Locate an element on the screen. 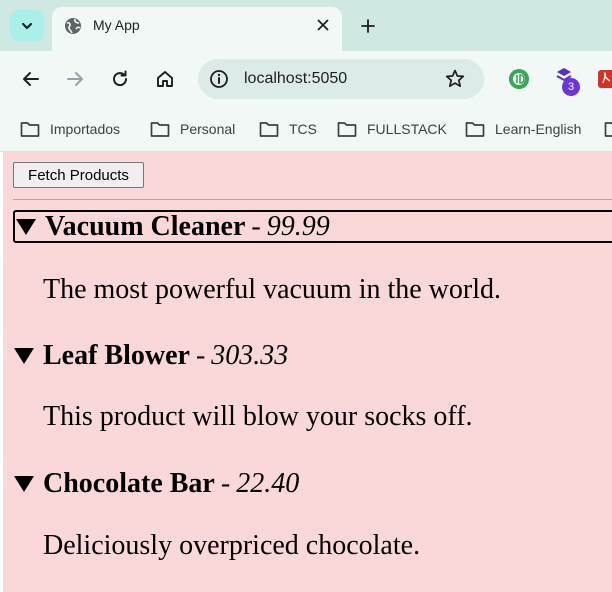  site-info-icon is located at coordinates (219, 79).